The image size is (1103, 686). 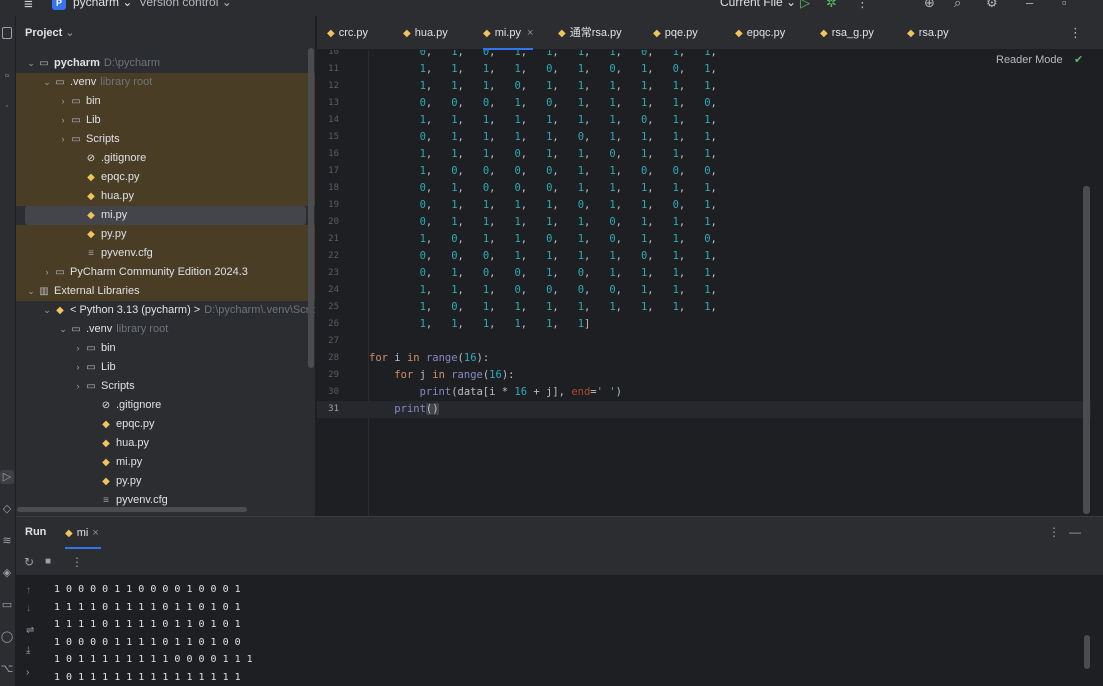 What do you see at coordinates (147, 624) in the screenshot?
I see `console-output-line: 1 1 1 1 0 1 1 1 1 0 1 1 0 1 0 1` at bounding box center [147, 624].